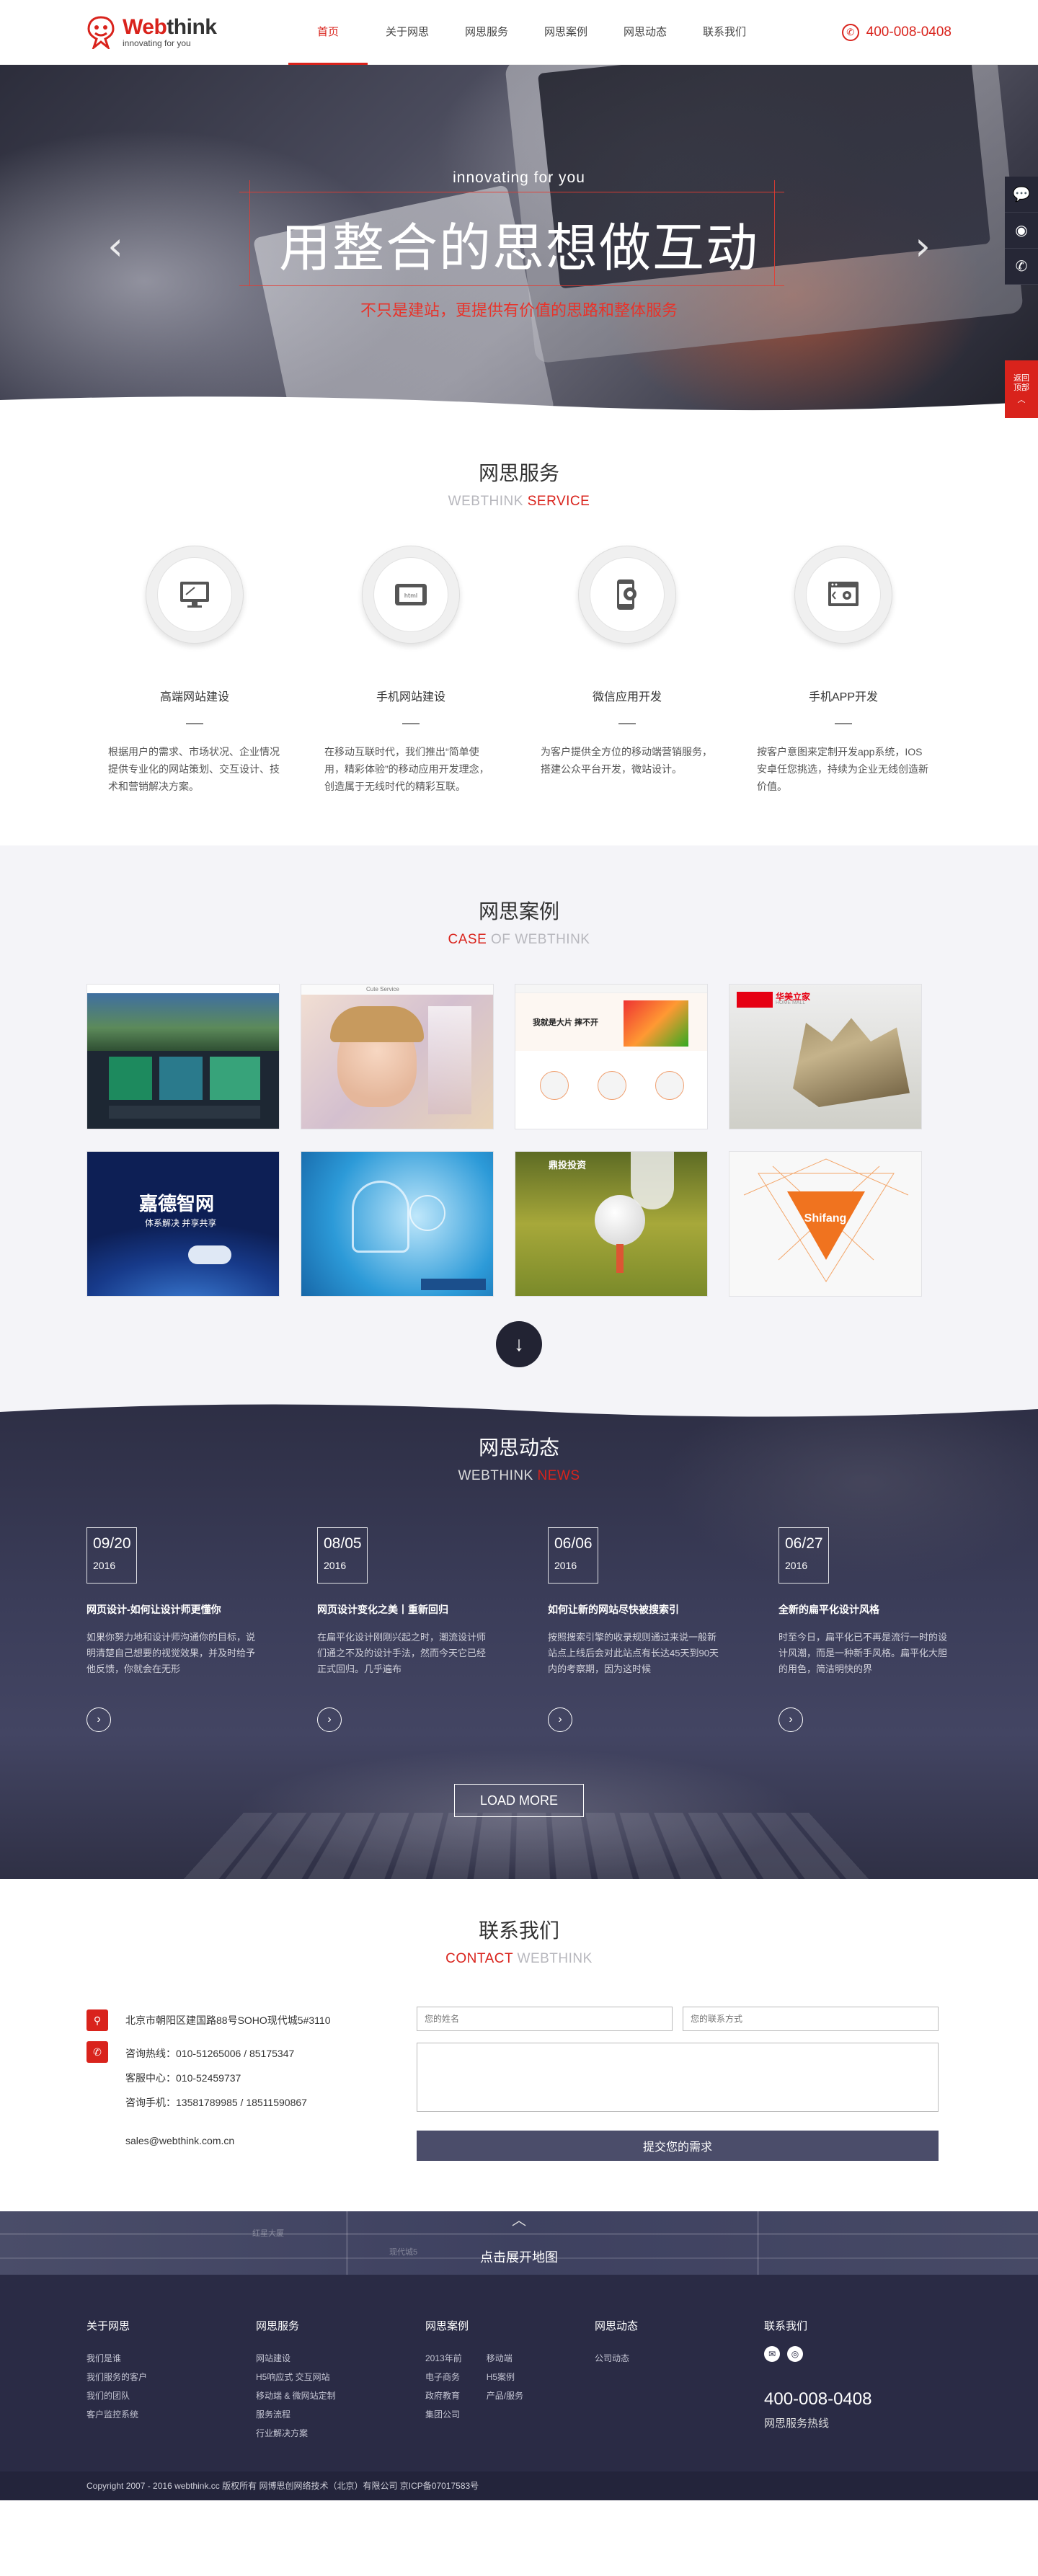 This screenshot has height=2576, width=1038. I want to click on contact-email: sales@webthink.com.cn, so click(264, 2140).